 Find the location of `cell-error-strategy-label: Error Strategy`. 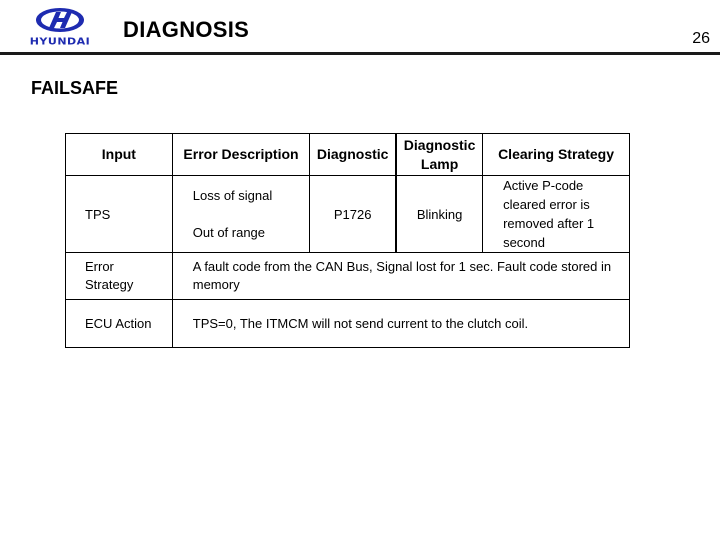

cell-error-strategy-label: Error Strategy is located at coordinates (119, 276).